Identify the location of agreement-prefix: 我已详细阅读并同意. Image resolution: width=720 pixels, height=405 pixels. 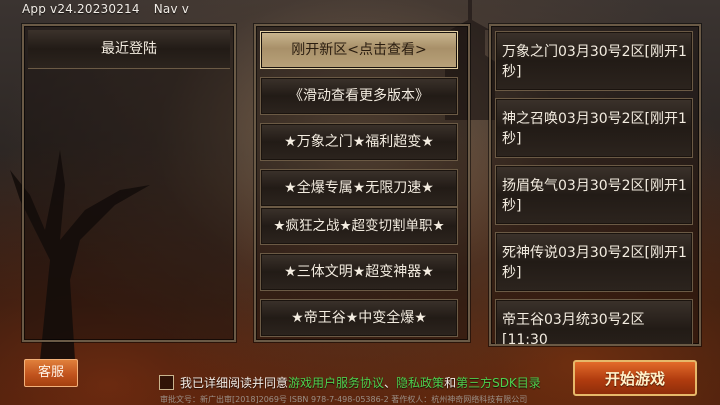
(234, 382).